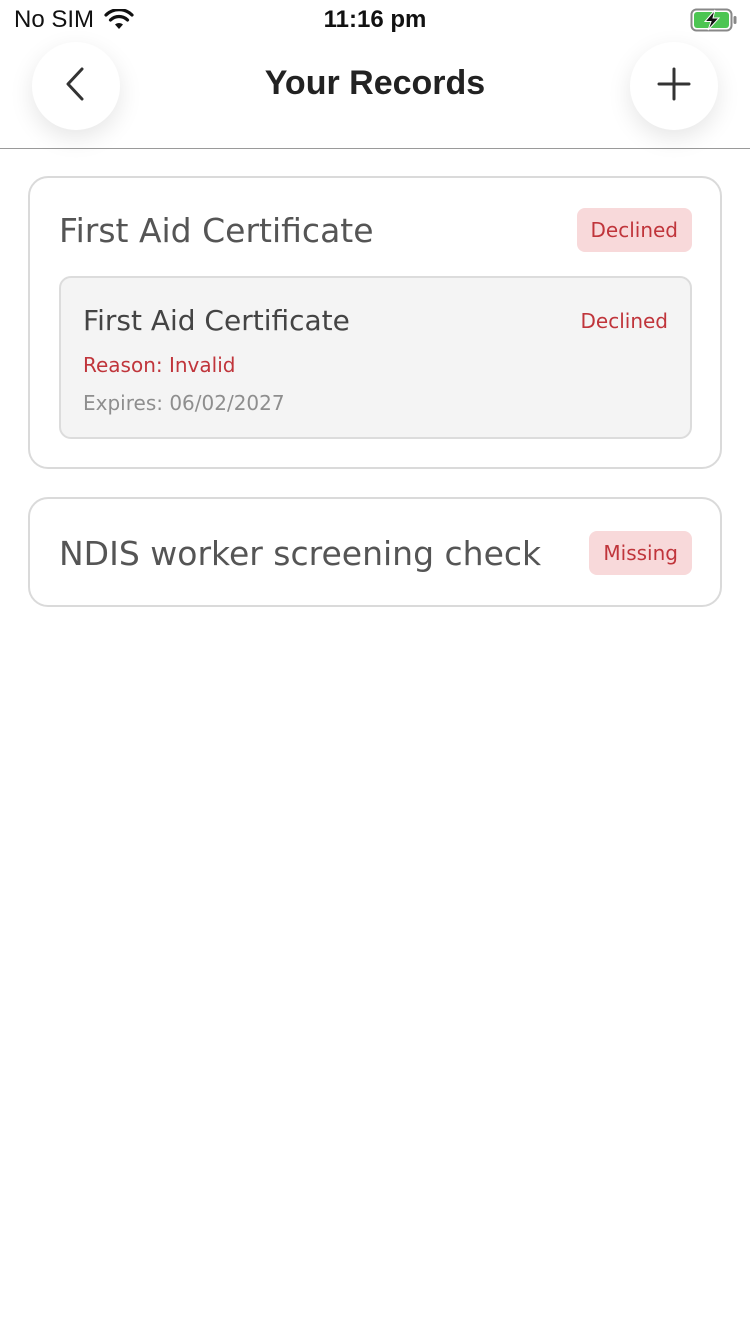  I want to click on status-badge: Missing, so click(640, 553).